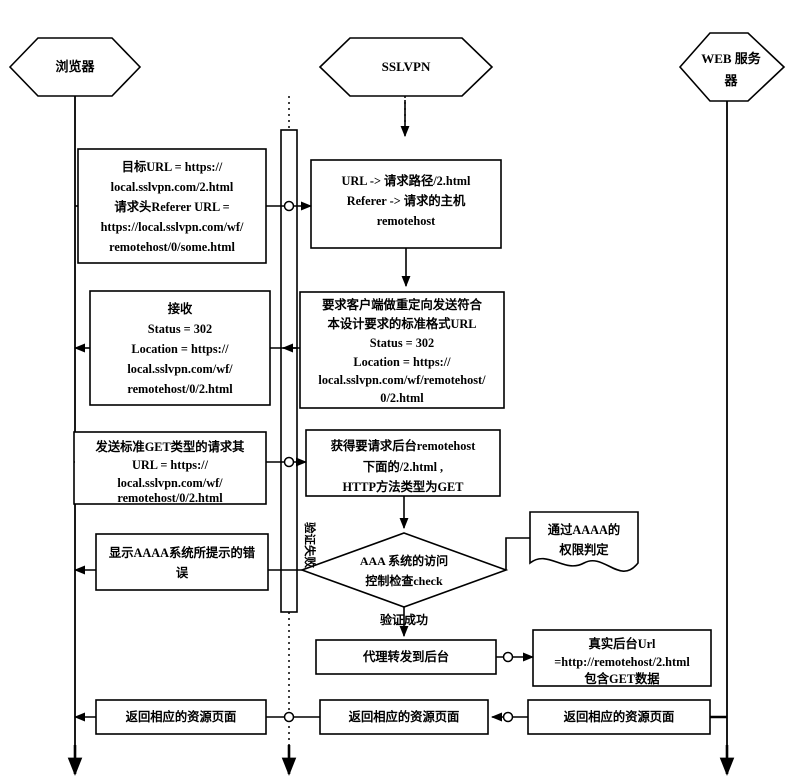 This screenshot has height=784, width=800. What do you see at coordinates (406, 66) in the screenshot?
I see `sslvpn-header-label: SSLVPN` at bounding box center [406, 66].